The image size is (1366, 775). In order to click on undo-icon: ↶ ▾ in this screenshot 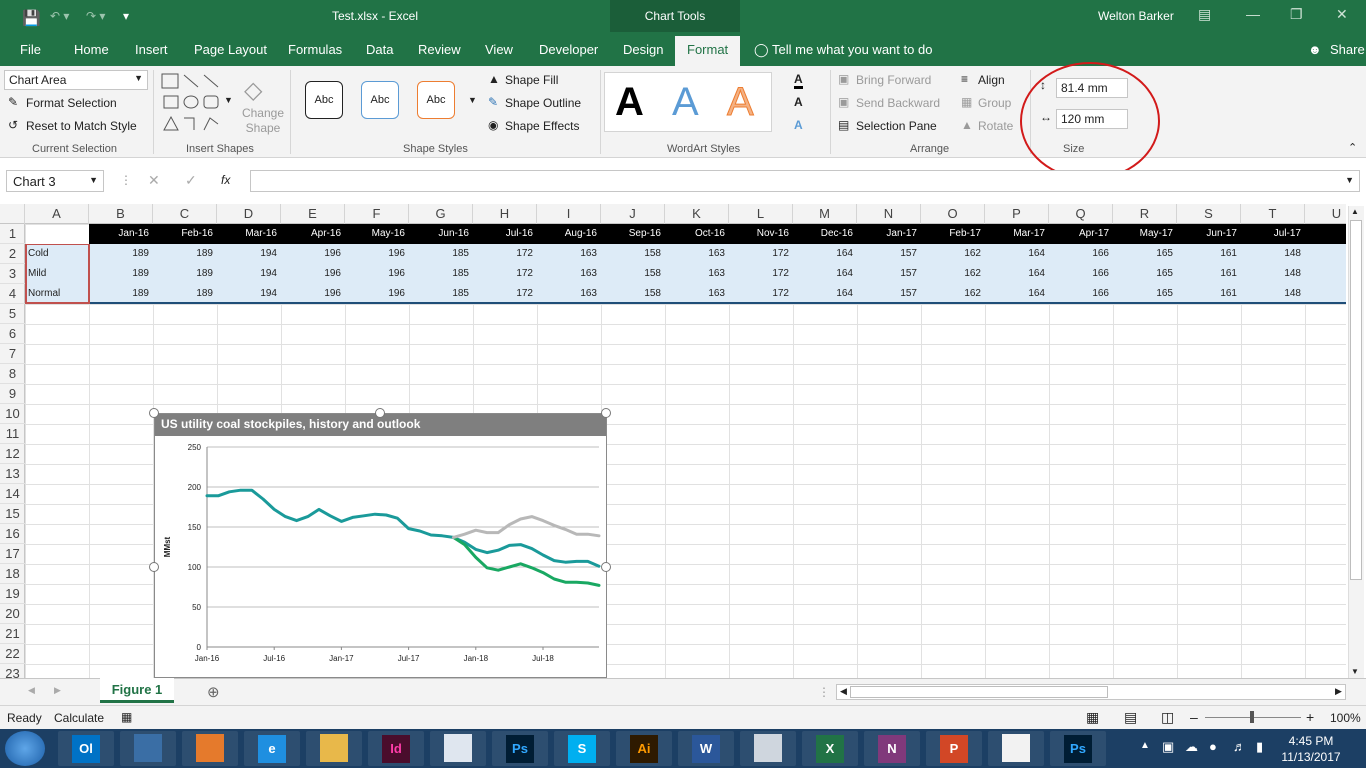, I will do `click(59, 16)`.